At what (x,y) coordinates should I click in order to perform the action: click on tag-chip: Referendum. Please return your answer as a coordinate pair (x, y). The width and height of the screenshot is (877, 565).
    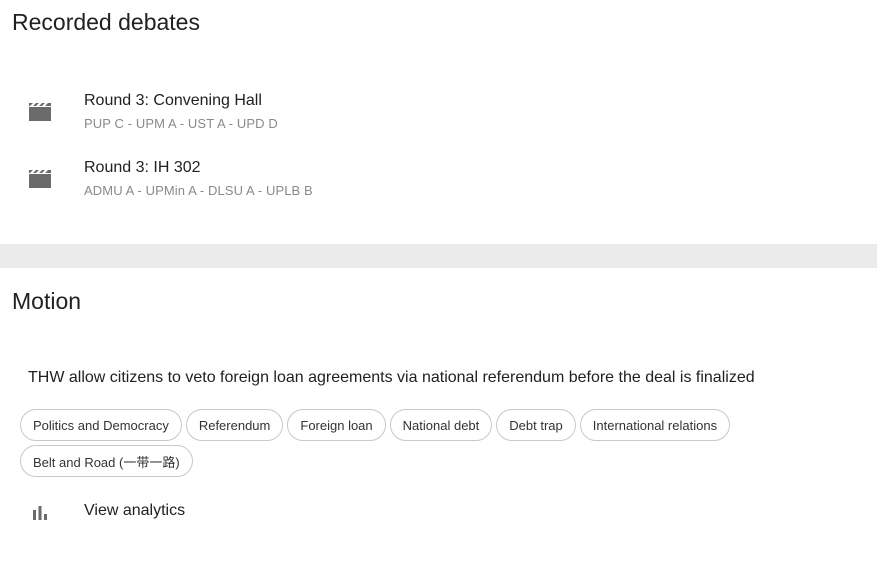
    Looking at the image, I should click on (234, 425).